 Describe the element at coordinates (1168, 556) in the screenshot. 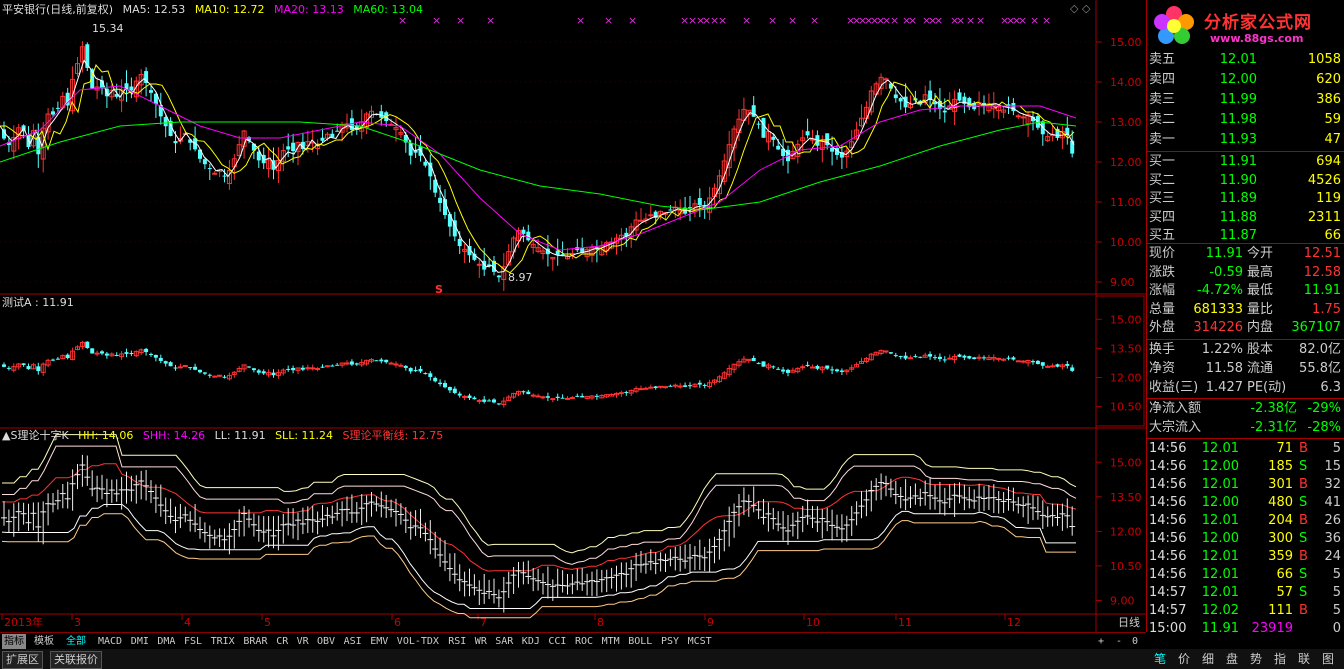

I see `tick-time: 14:56` at that location.